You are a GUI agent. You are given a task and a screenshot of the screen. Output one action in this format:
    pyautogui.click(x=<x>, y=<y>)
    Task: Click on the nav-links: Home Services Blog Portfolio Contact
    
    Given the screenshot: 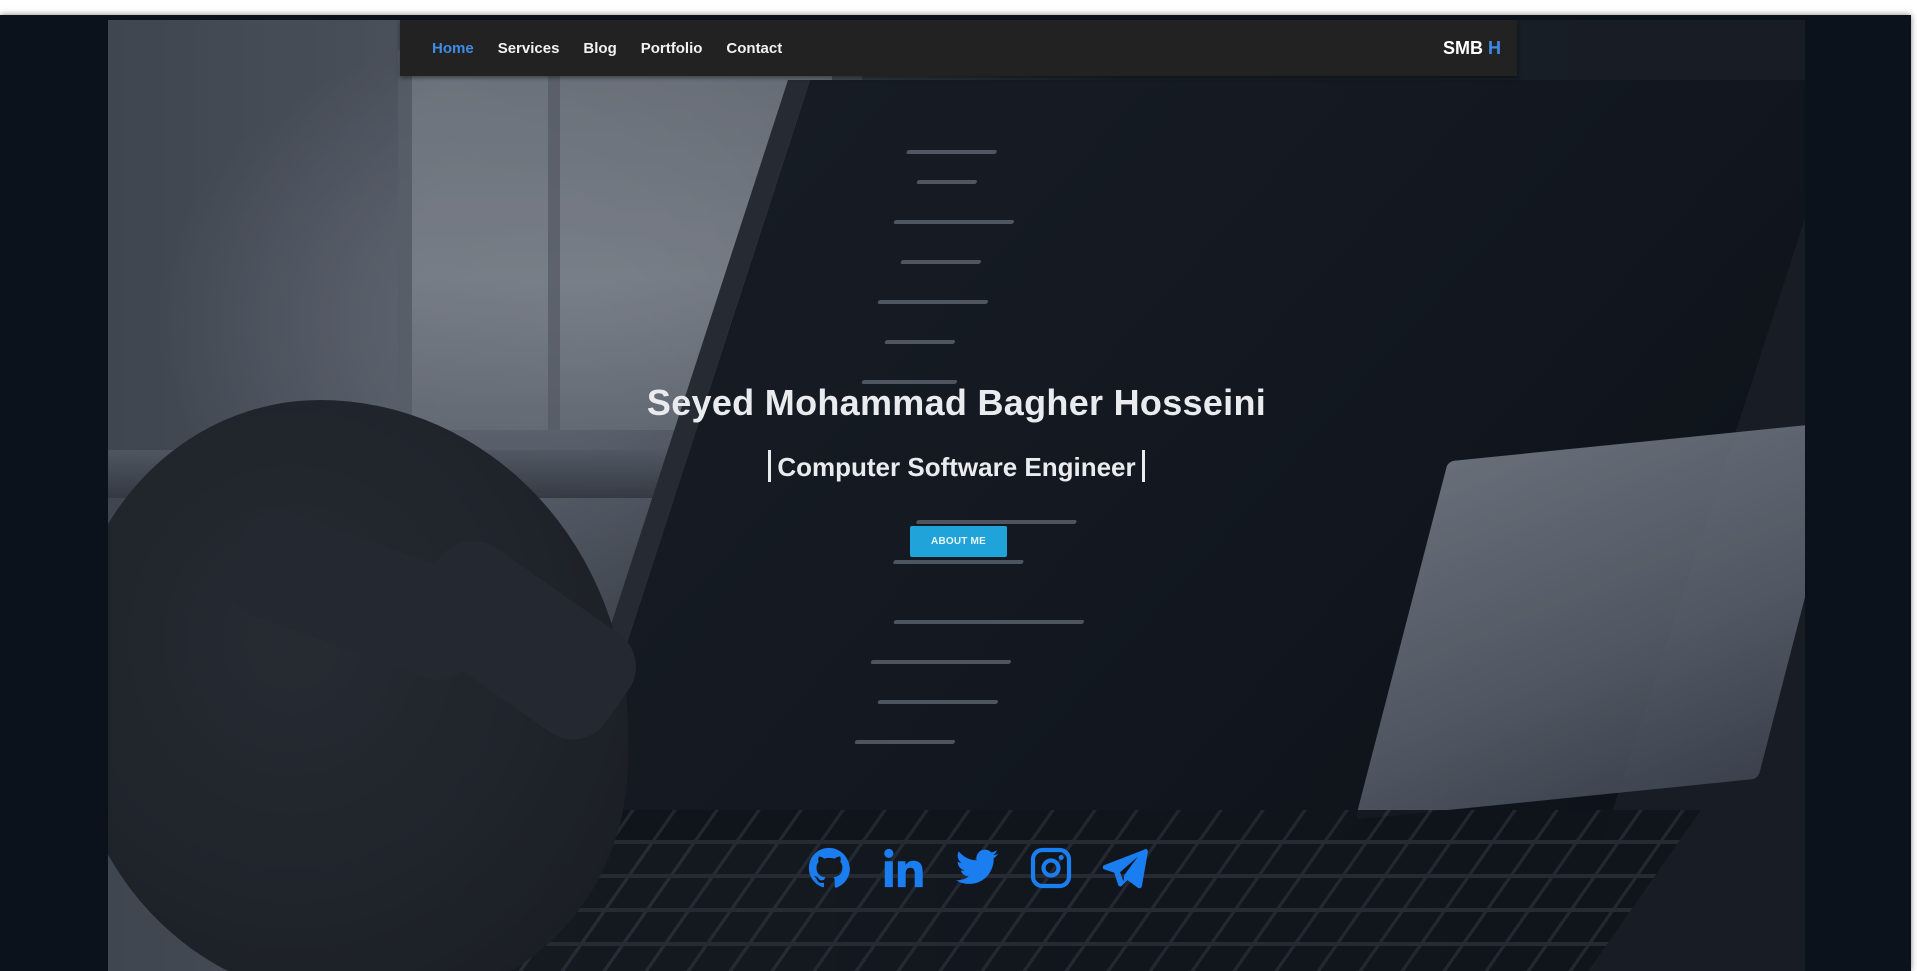 What is the action you would take?
    pyautogui.click(x=607, y=48)
    